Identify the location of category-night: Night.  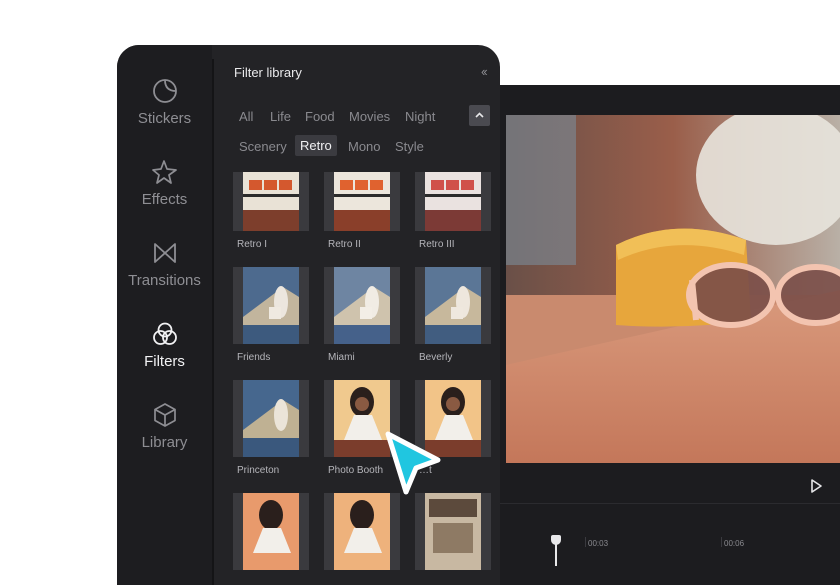
(420, 116).